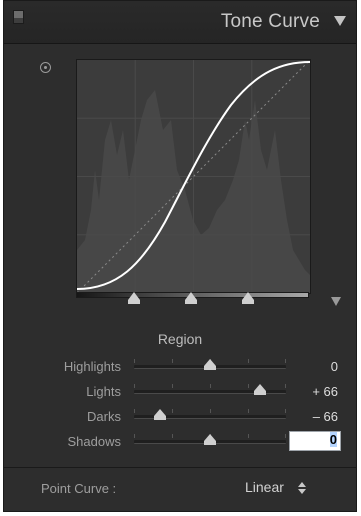  What do you see at coordinates (104, 416) in the screenshot?
I see `slider-label: Darks` at bounding box center [104, 416].